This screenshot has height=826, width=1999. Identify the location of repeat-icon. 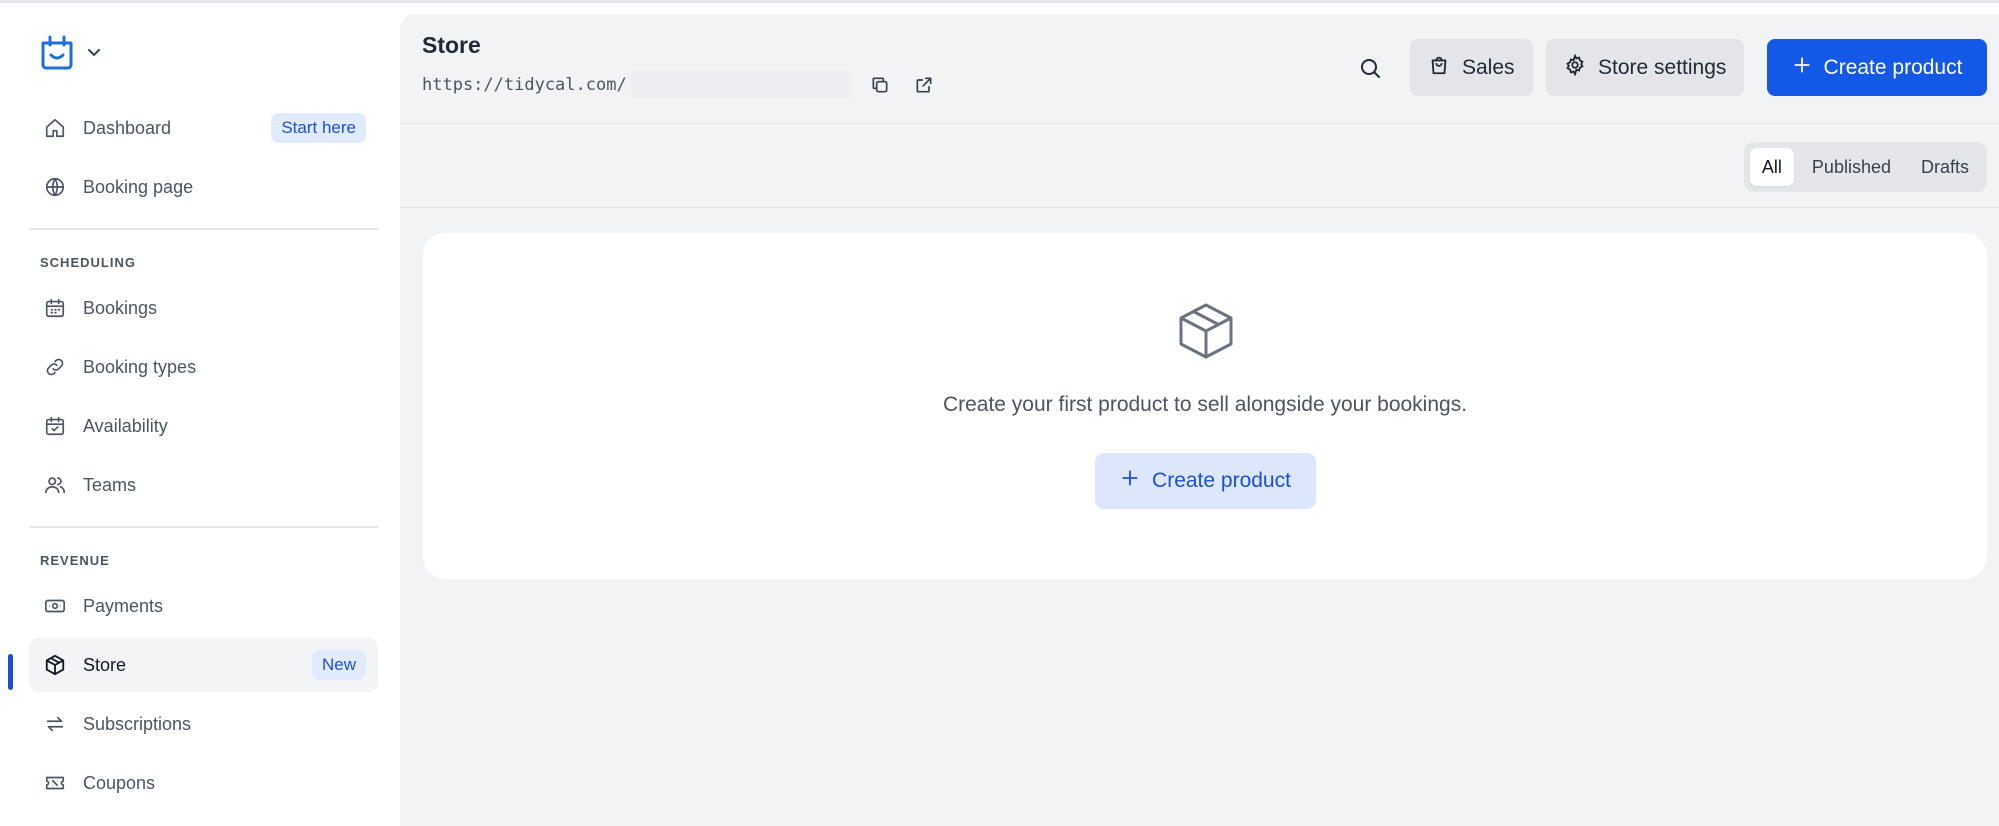
(55, 724).